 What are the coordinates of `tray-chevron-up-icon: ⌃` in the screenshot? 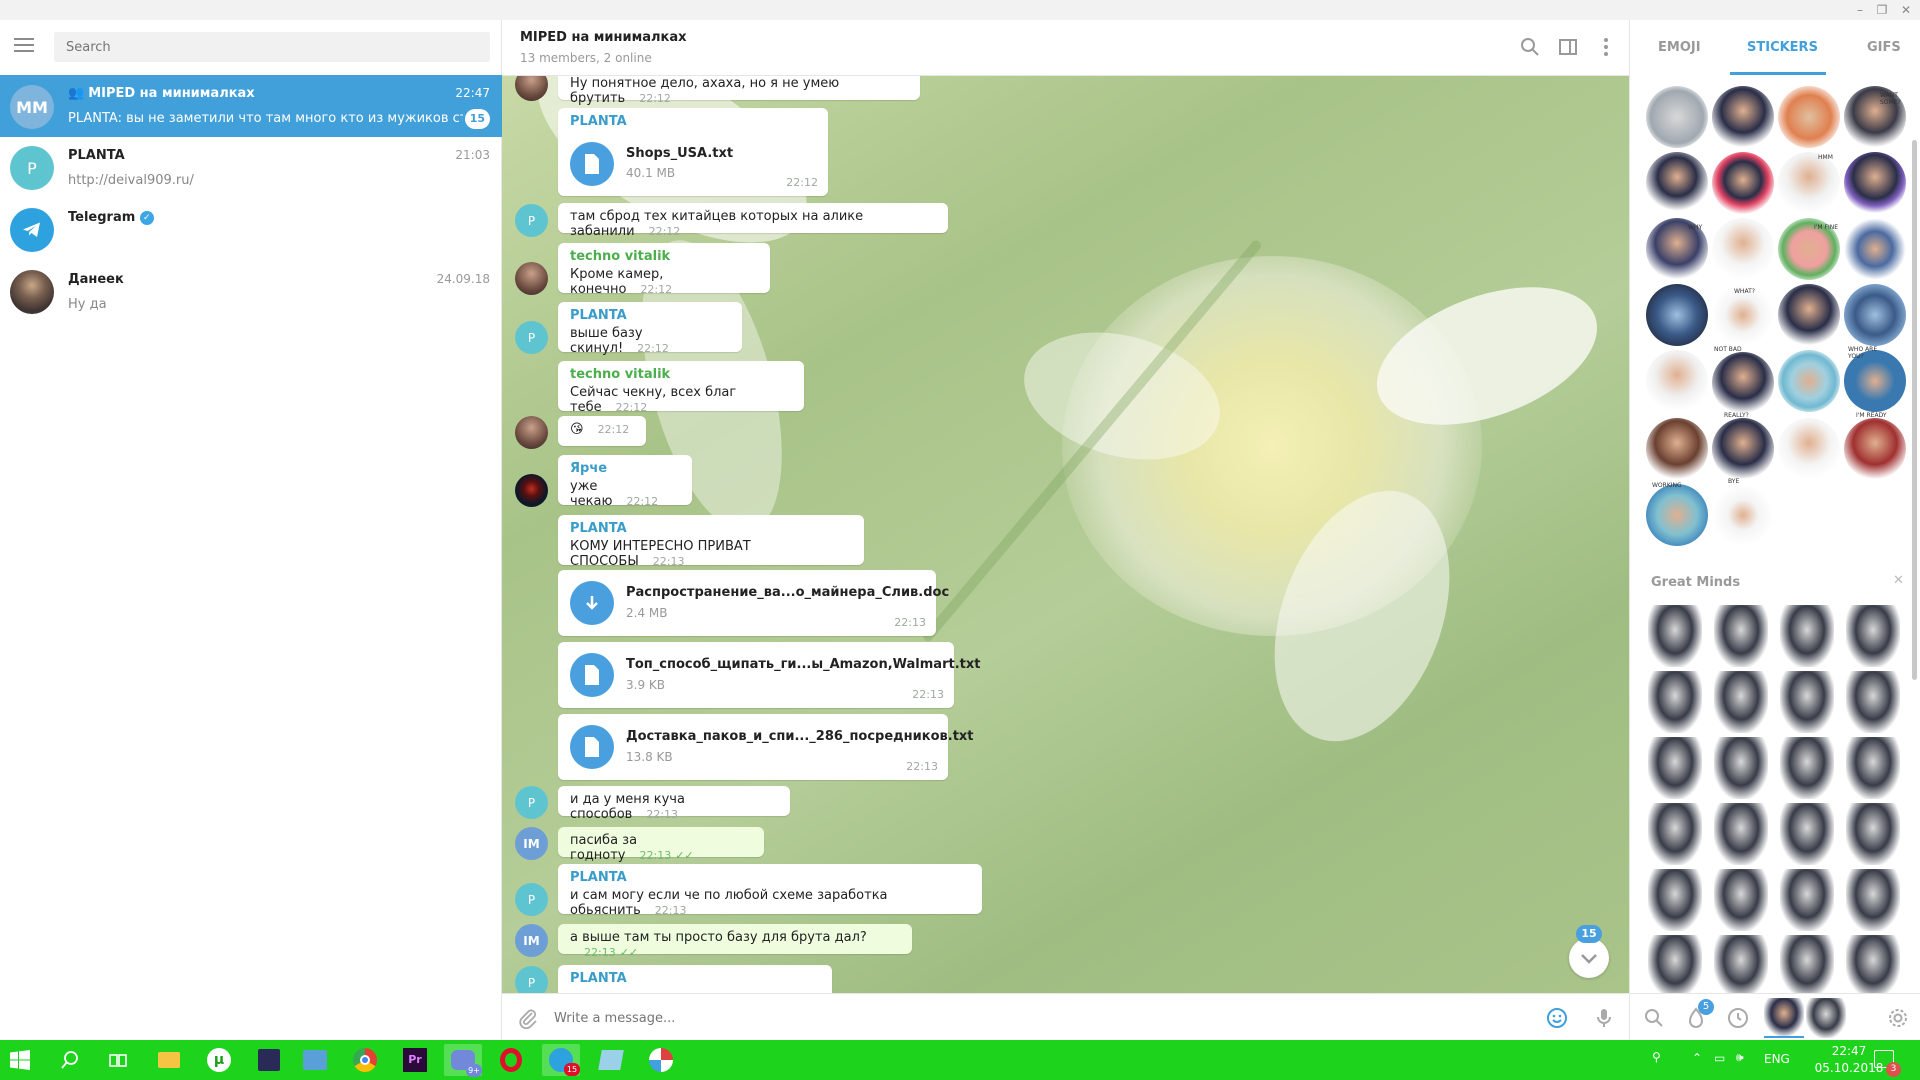 It's located at (1697, 1058).